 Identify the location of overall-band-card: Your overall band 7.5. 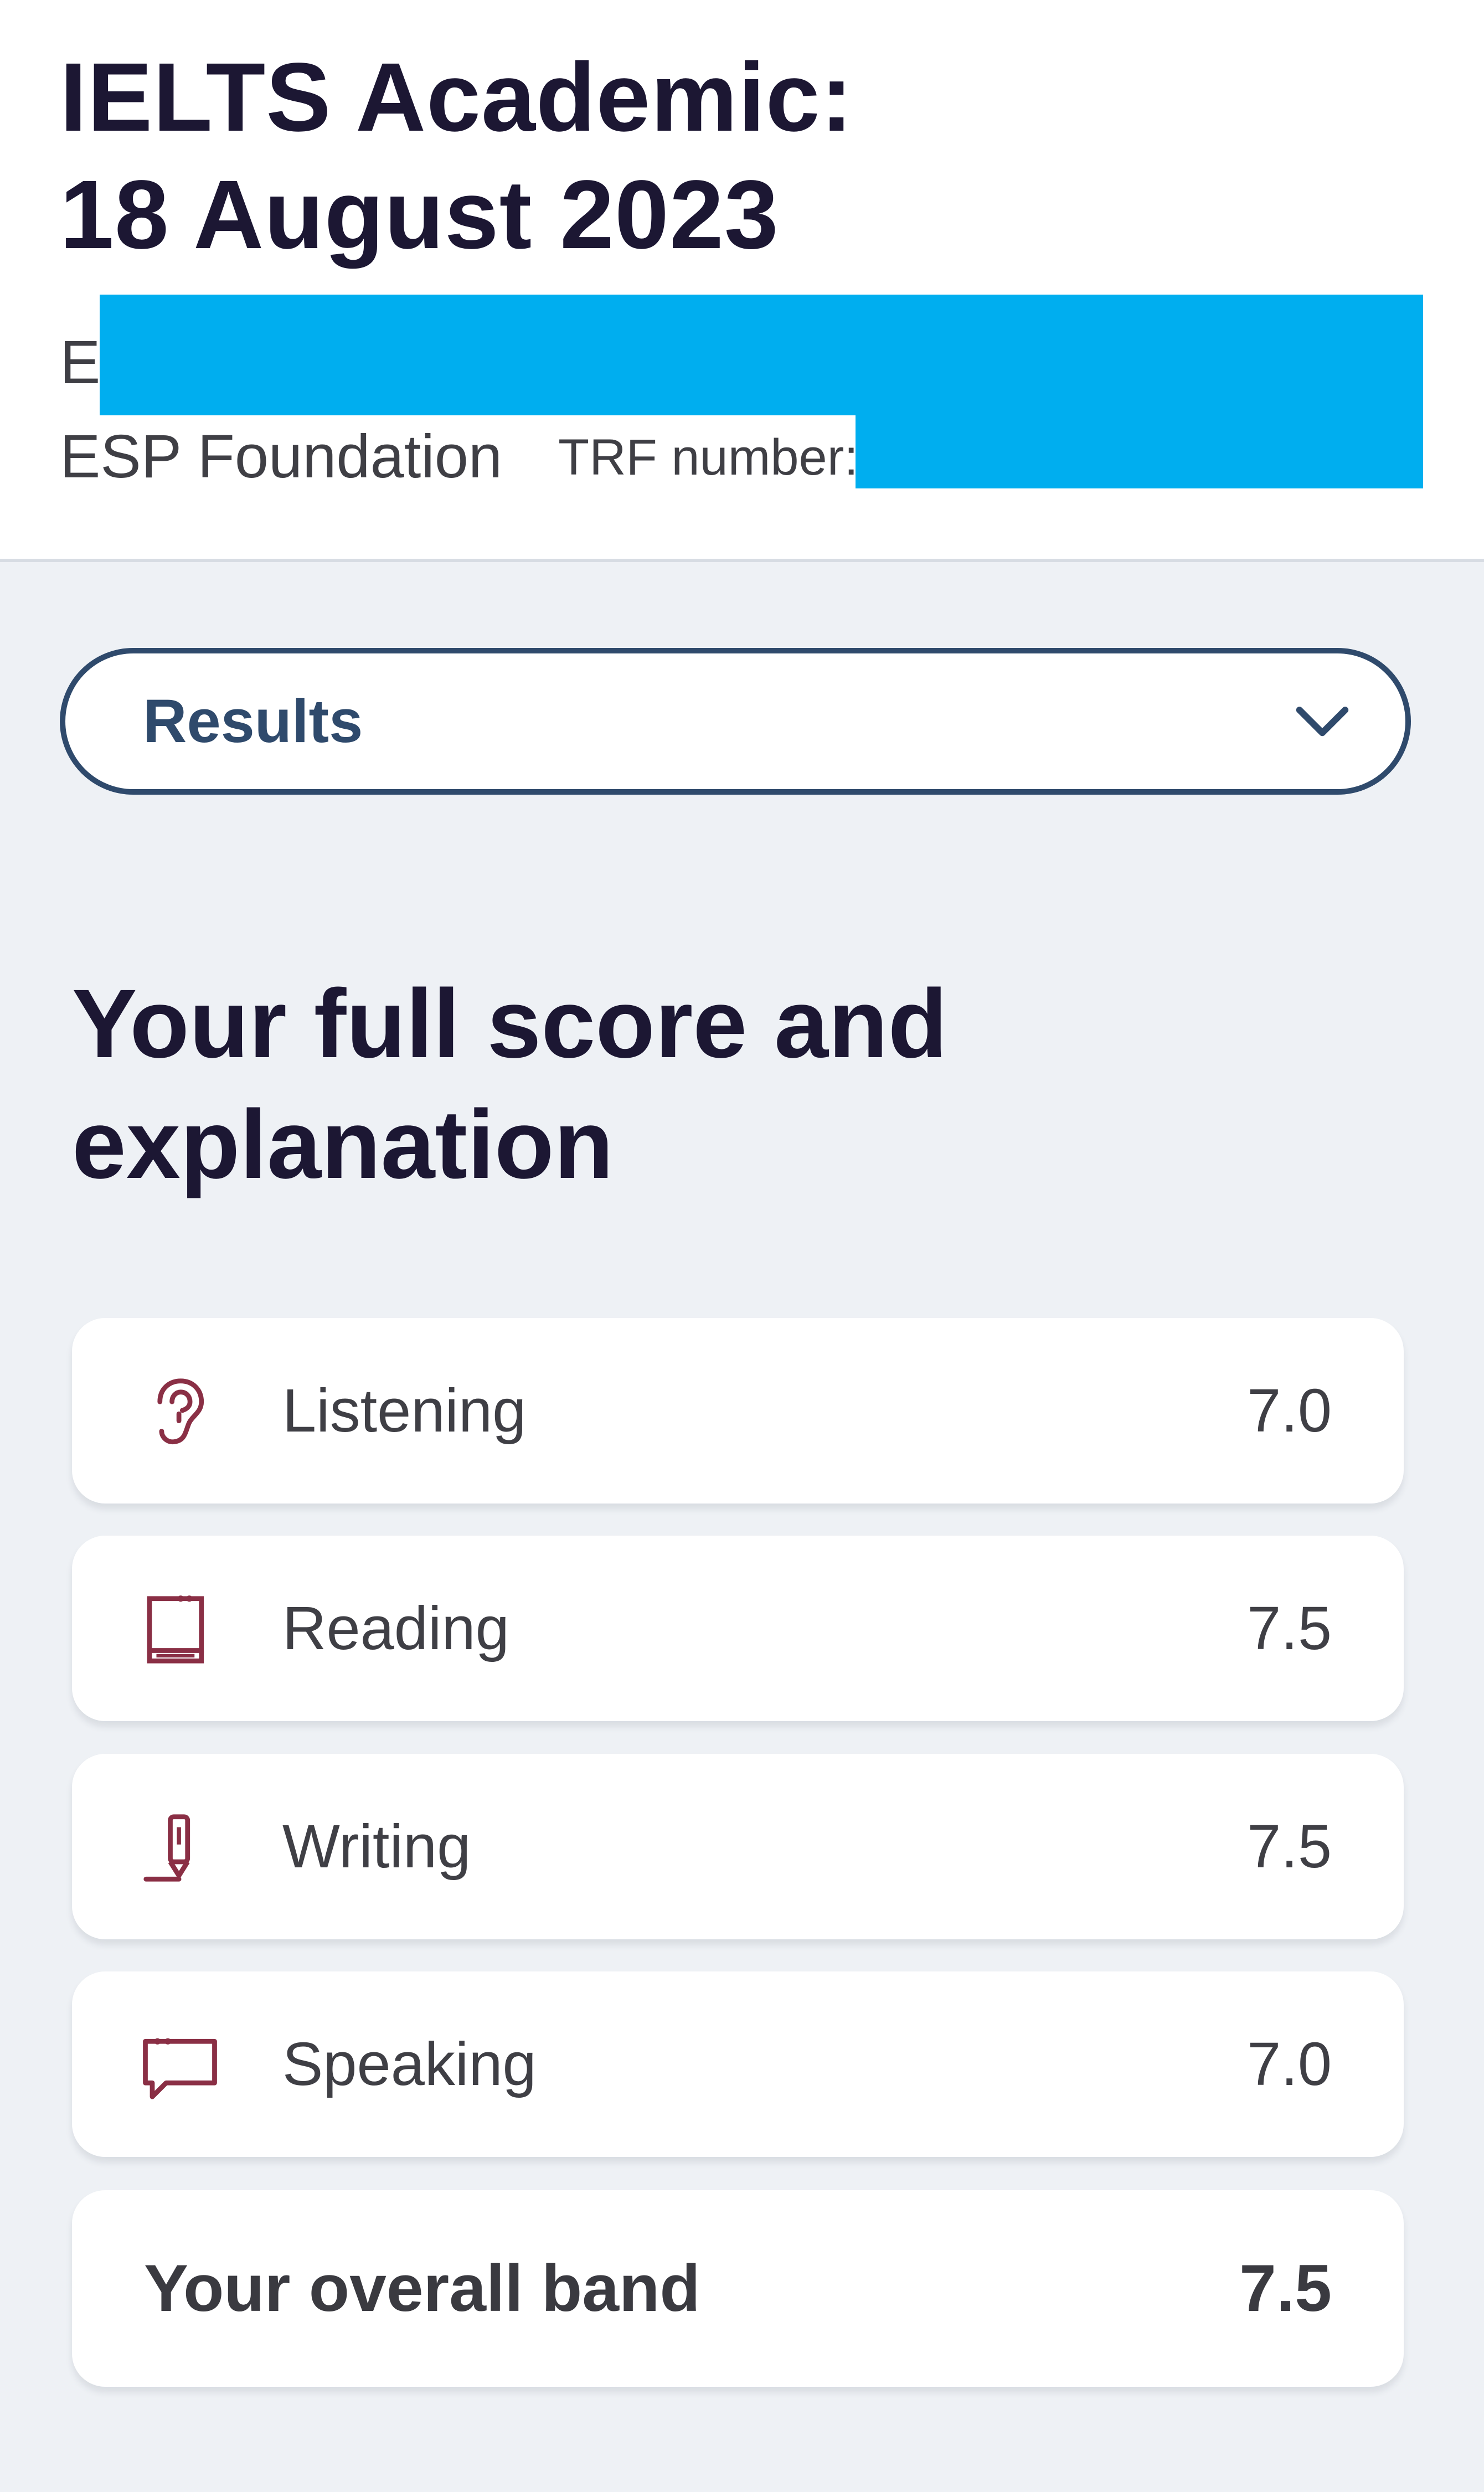
(738, 2288).